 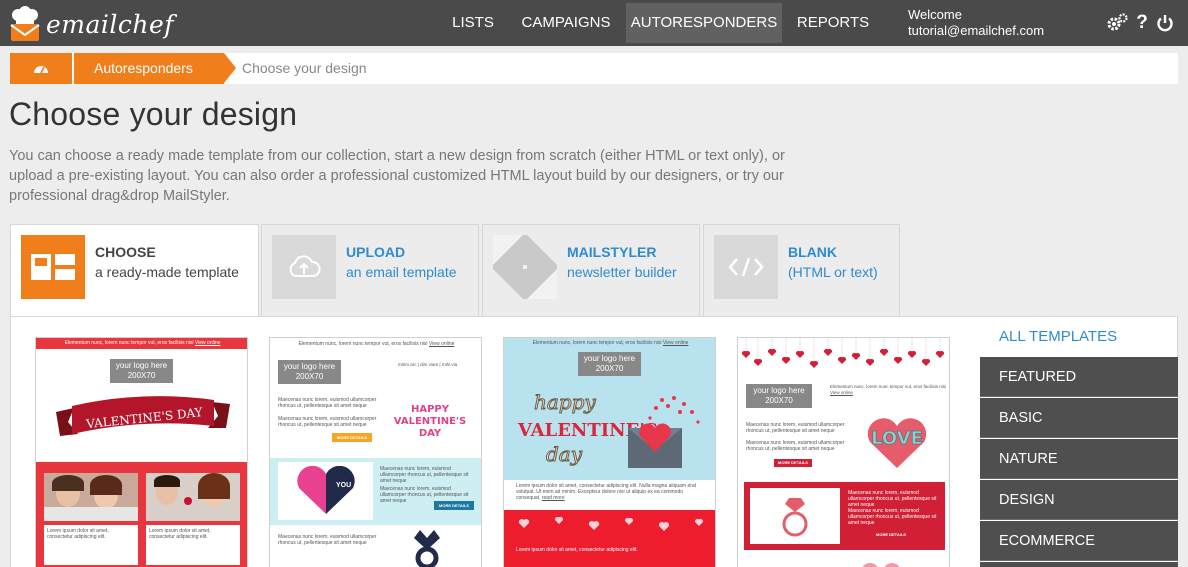 I want to click on hearts-pattern, so click(x=611, y=523).